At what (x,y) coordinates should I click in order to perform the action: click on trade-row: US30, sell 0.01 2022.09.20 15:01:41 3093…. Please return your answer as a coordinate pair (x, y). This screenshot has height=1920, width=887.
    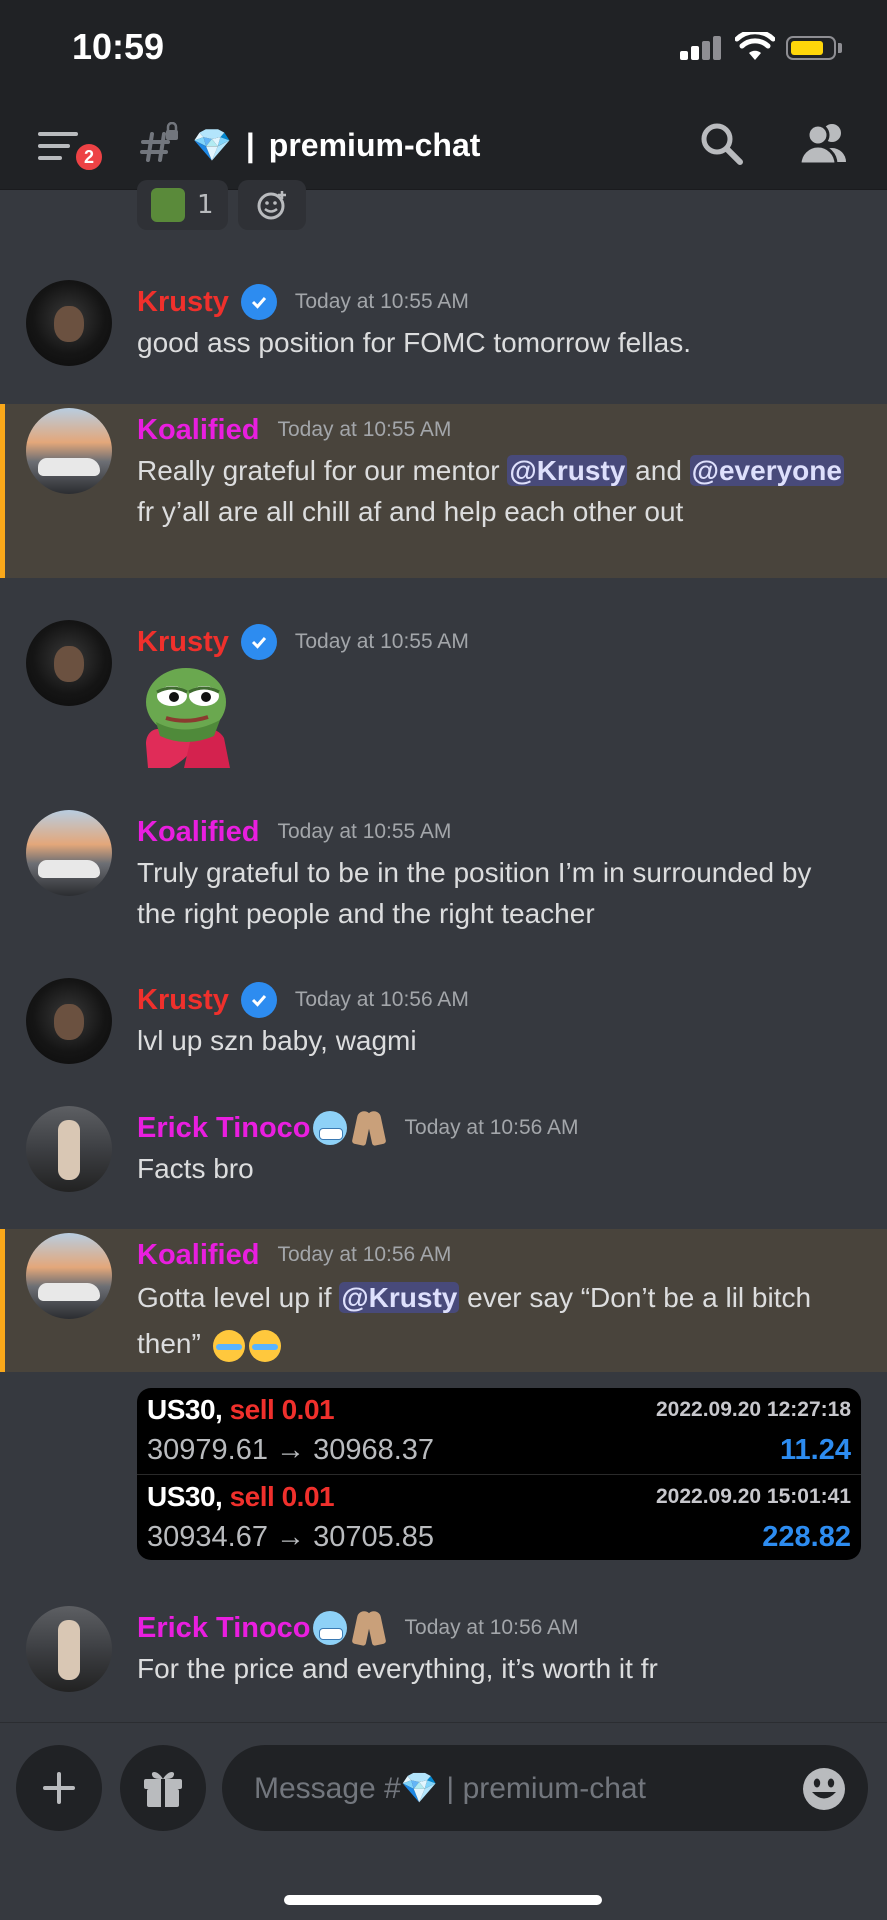
    Looking at the image, I should click on (499, 1517).